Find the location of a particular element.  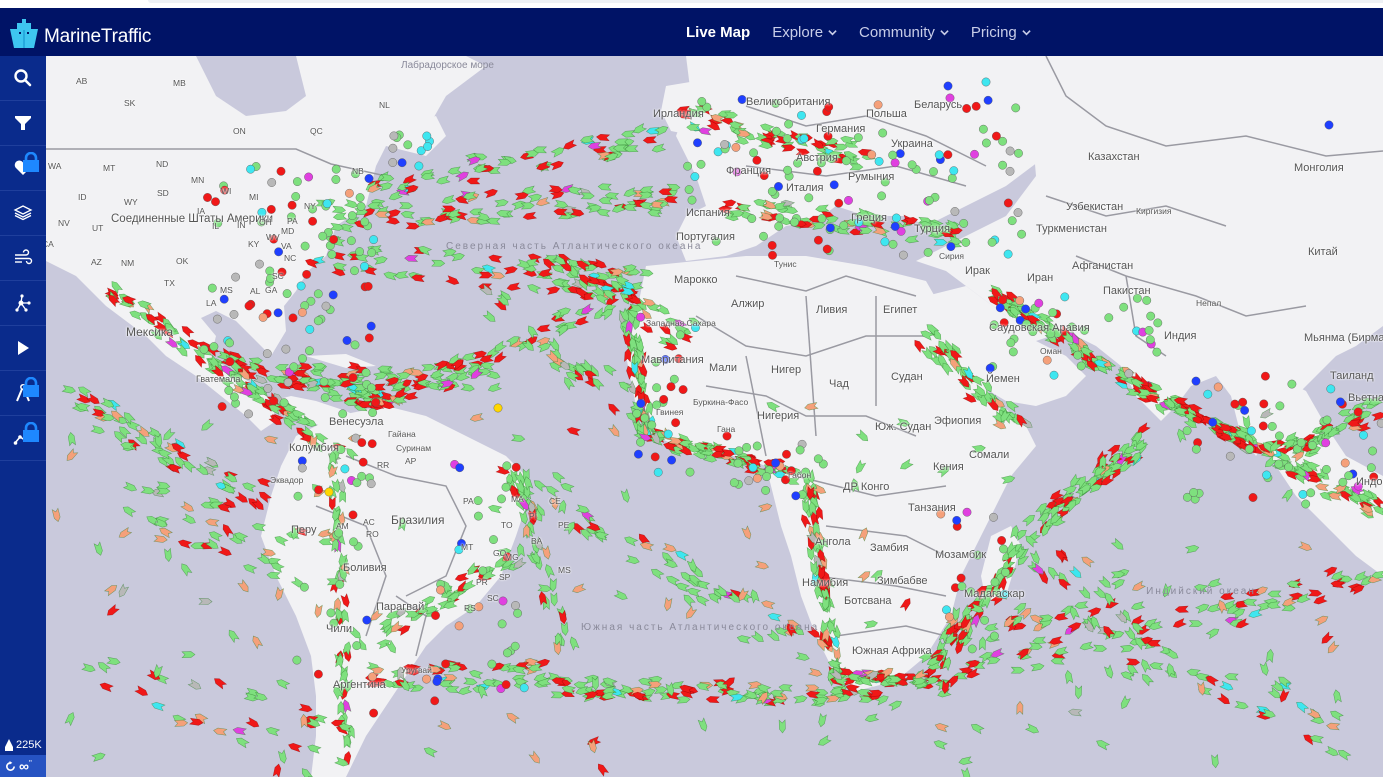

sidebar-my-fleets-button is located at coordinates (23, 168).